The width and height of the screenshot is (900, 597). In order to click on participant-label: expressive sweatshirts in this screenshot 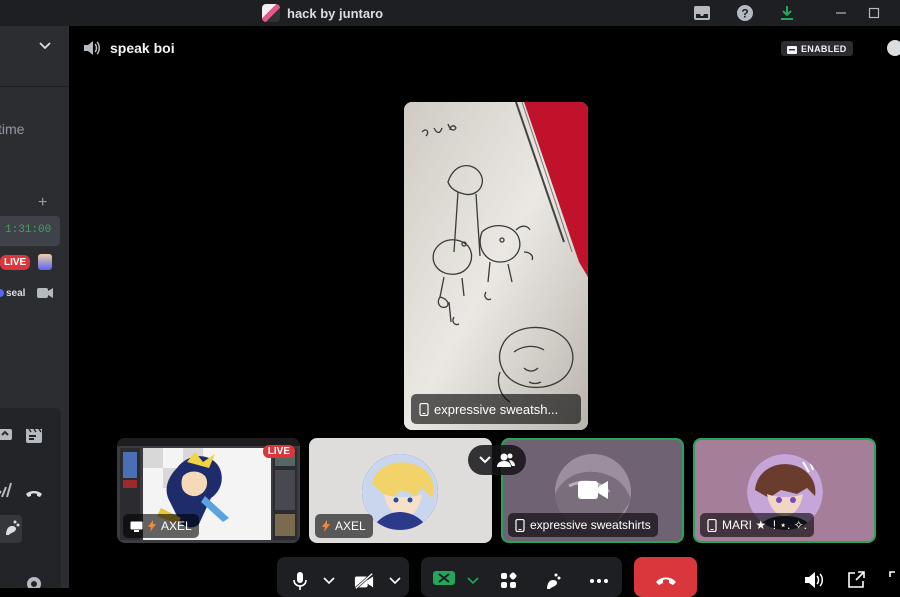, I will do `click(583, 525)`.